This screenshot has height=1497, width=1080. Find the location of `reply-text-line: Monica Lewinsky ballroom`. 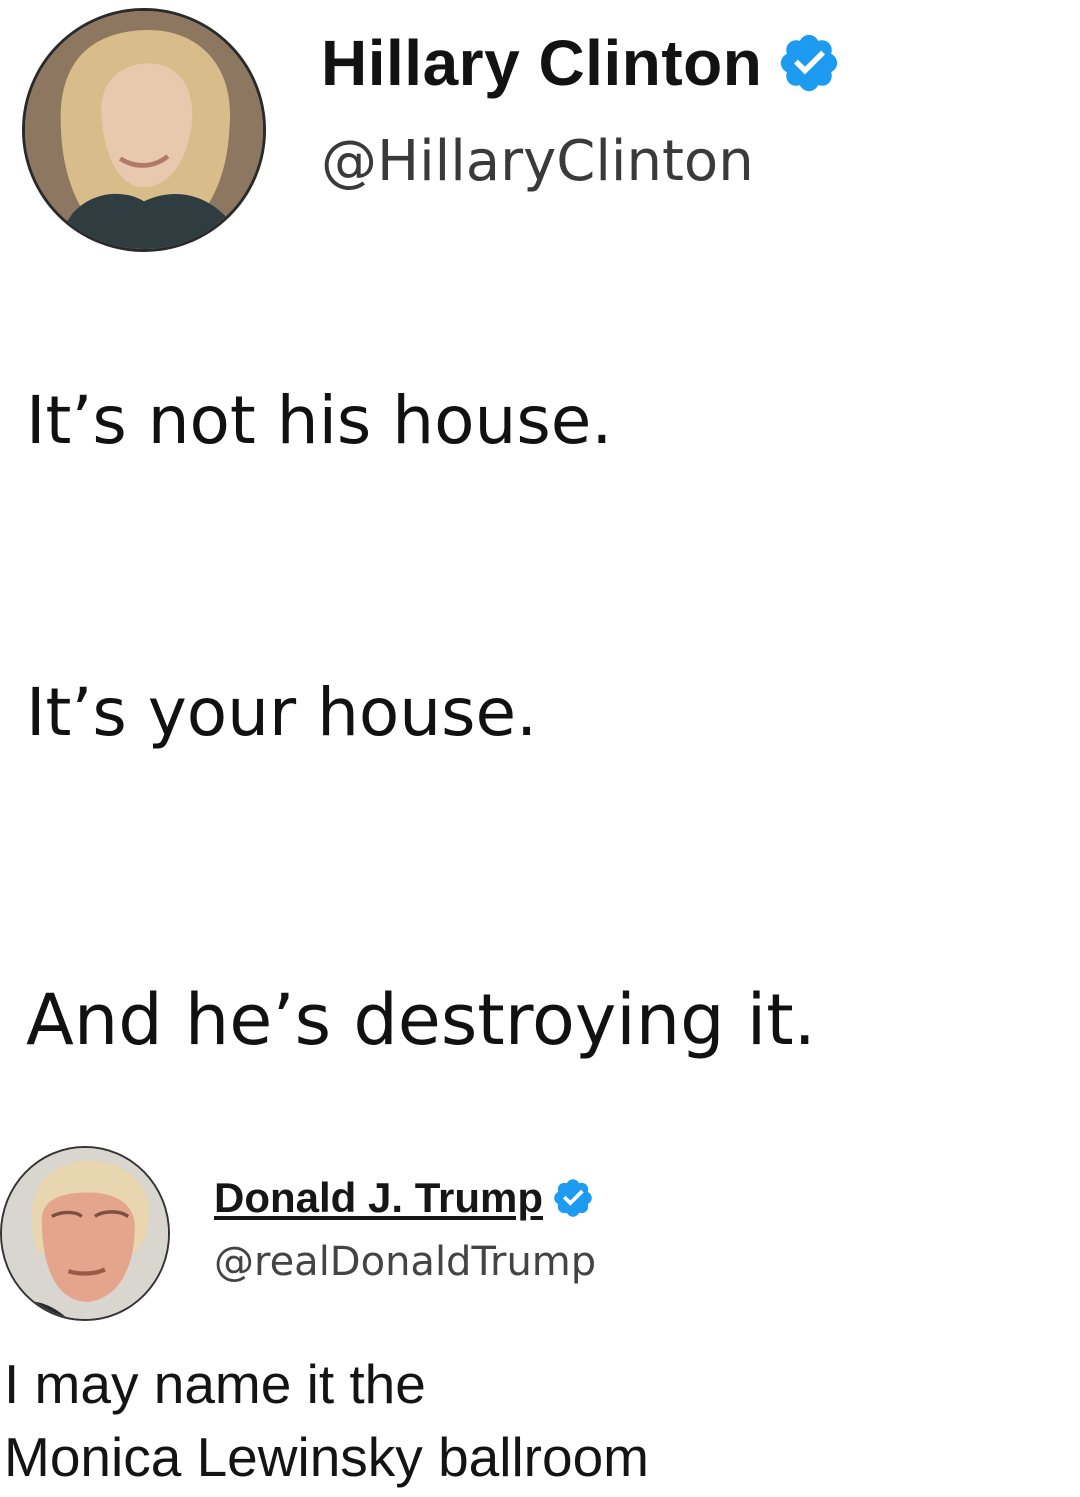

reply-text-line: Monica Lewinsky ballroom is located at coordinates (326, 1457).